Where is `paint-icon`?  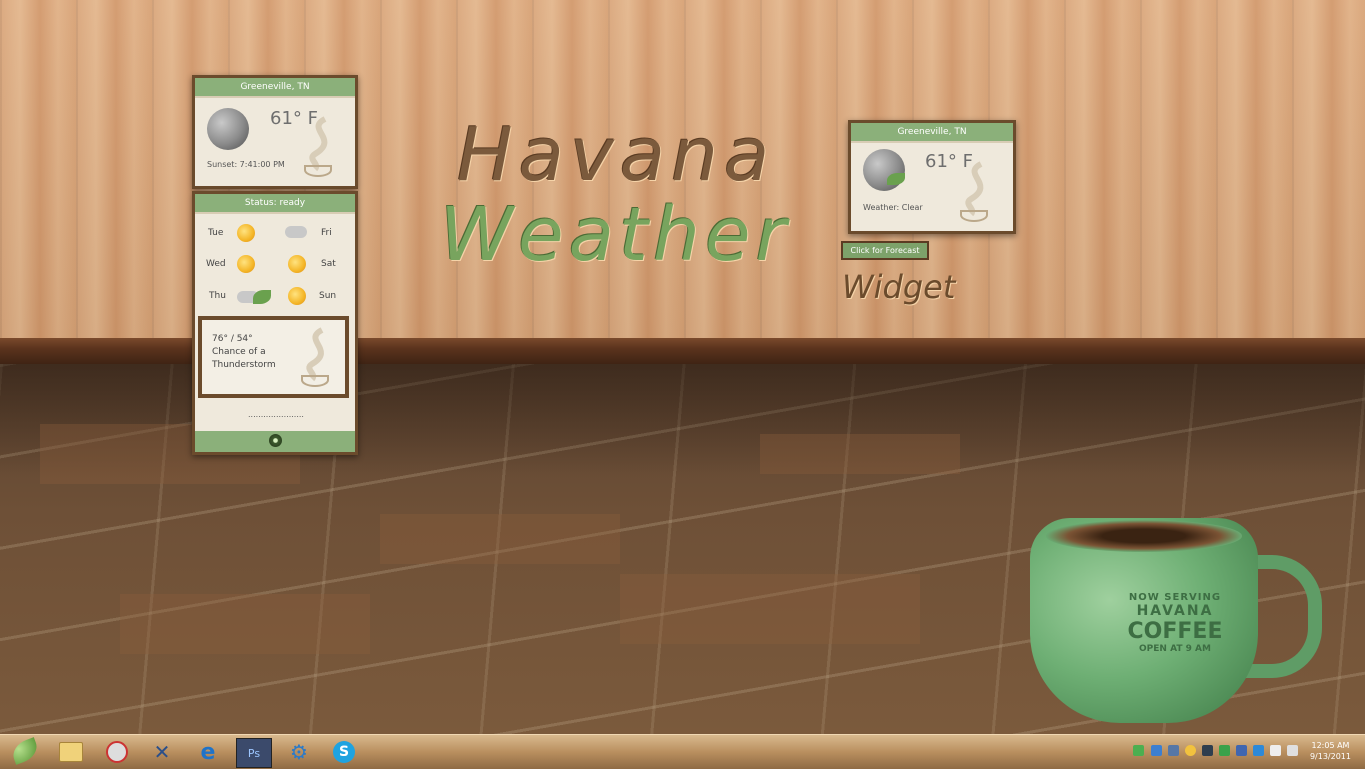
paint-icon is located at coordinates (117, 752).